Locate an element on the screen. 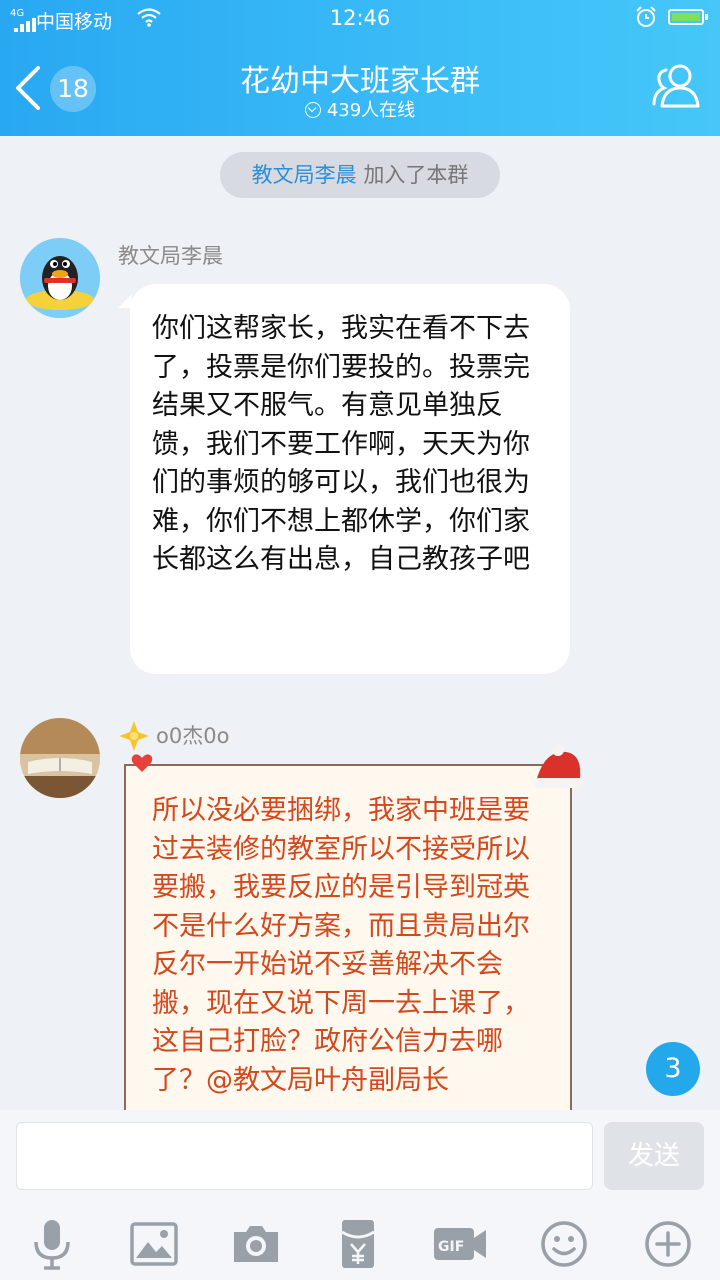 The width and height of the screenshot is (720, 1280). clock: 12:46 is located at coordinates (360, 18).